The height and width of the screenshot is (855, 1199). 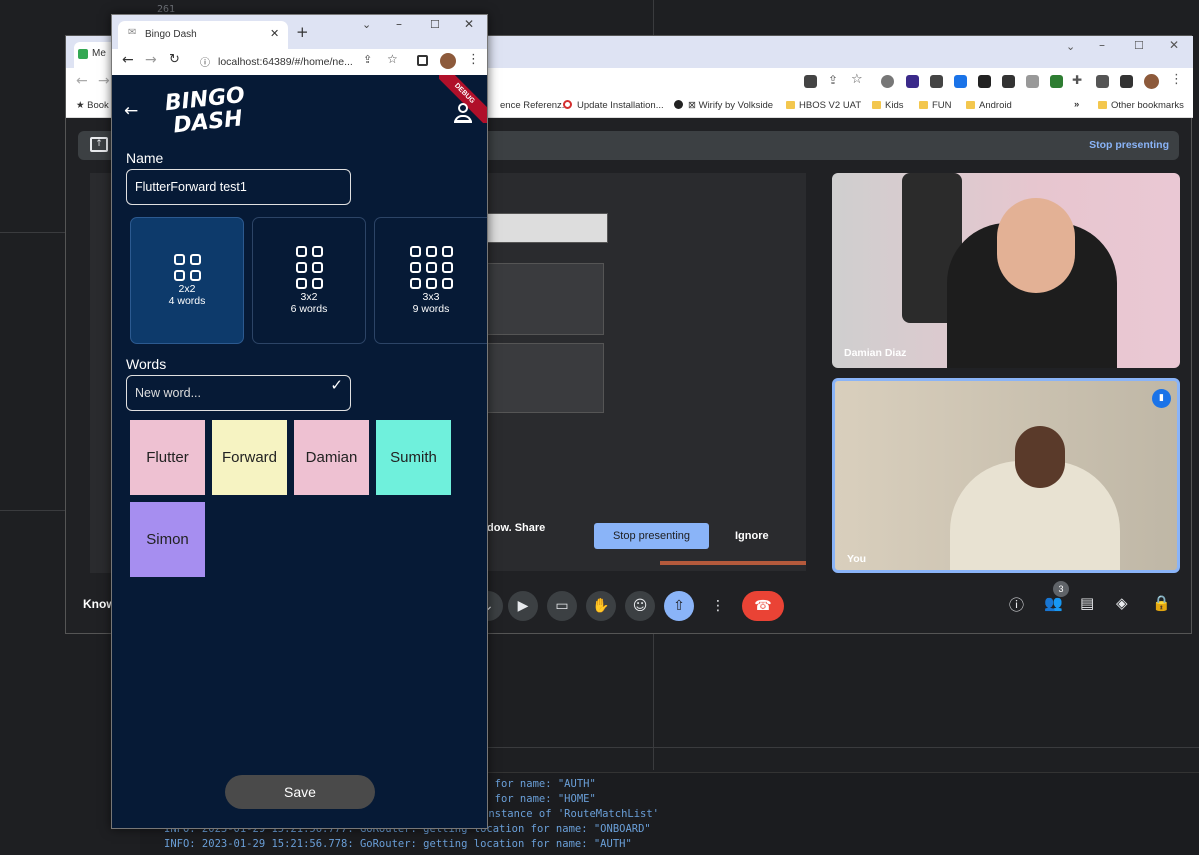 I want to click on close-window-icon: ✕, so click(x=469, y=24).